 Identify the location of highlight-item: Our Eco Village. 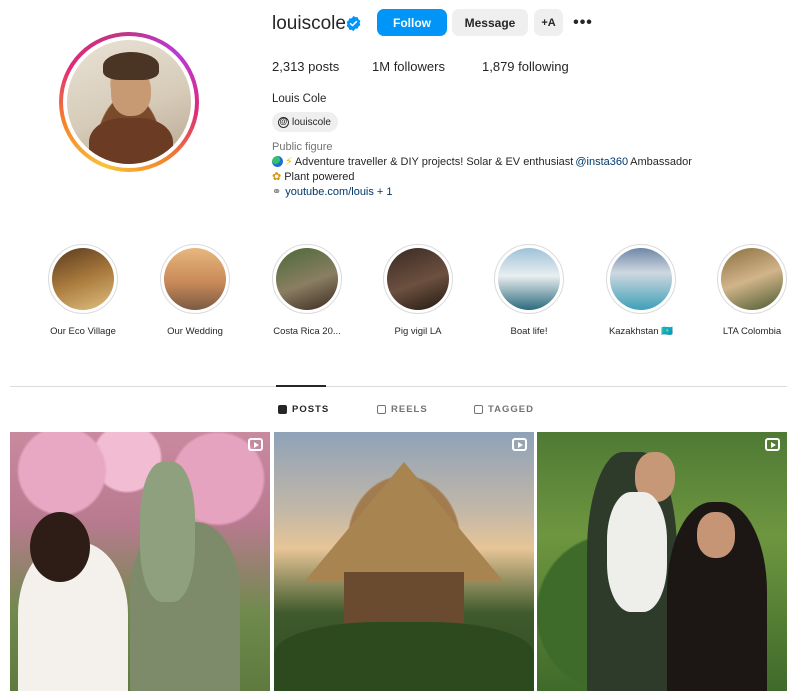
(83, 290).